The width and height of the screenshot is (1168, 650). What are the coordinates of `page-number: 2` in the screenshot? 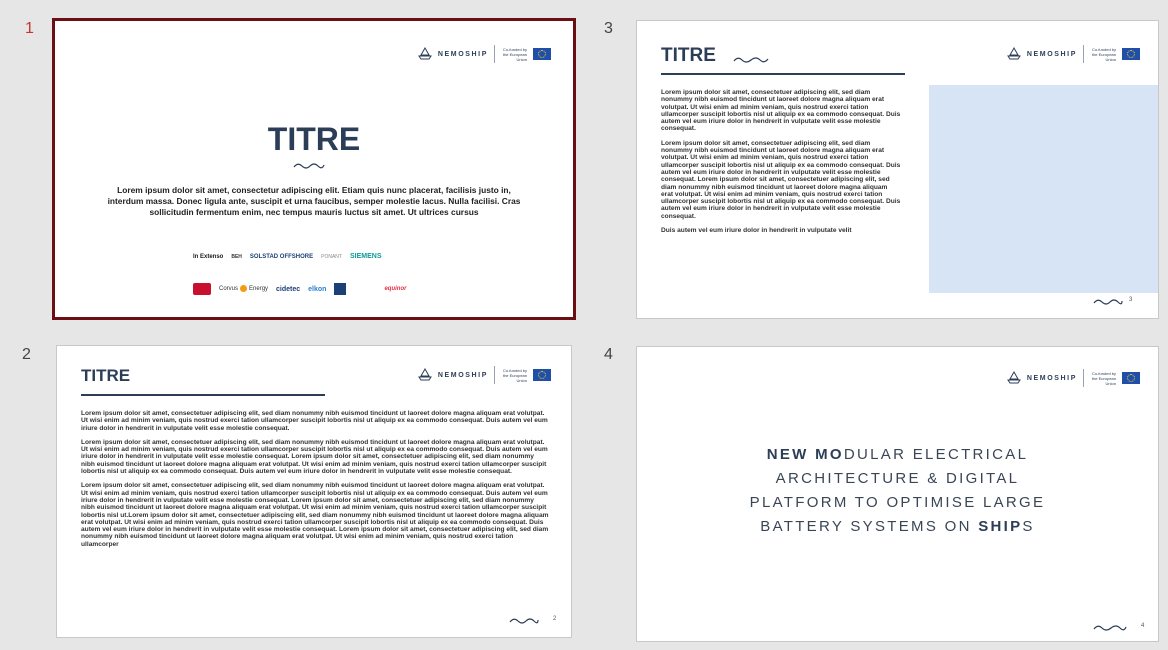 It's located at (555, 619).